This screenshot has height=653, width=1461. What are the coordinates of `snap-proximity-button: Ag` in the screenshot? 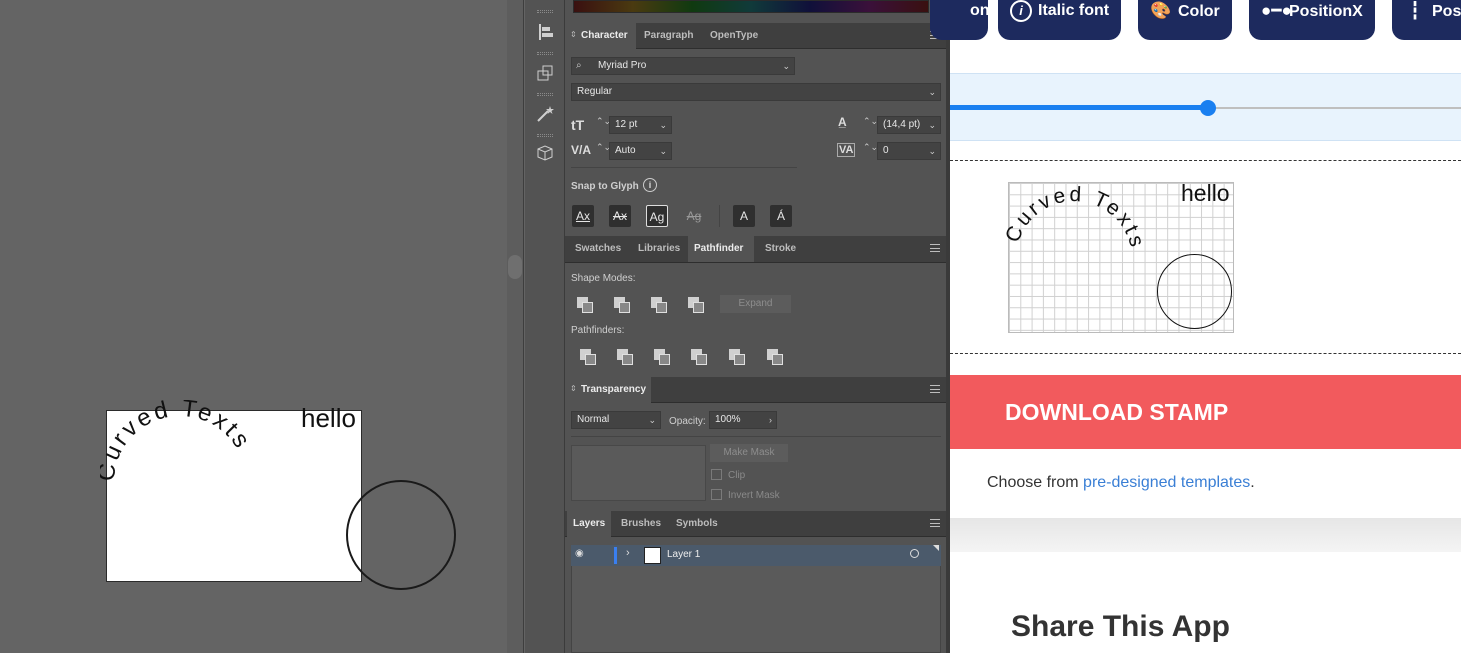 It's located at (694, 216).